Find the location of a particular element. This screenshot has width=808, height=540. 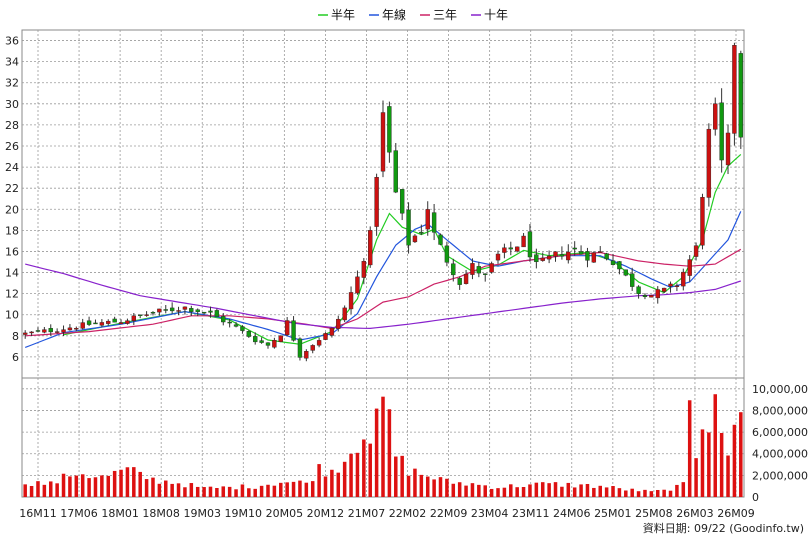

x-tick-label: 16M11 is located at coordinates (38, 513).